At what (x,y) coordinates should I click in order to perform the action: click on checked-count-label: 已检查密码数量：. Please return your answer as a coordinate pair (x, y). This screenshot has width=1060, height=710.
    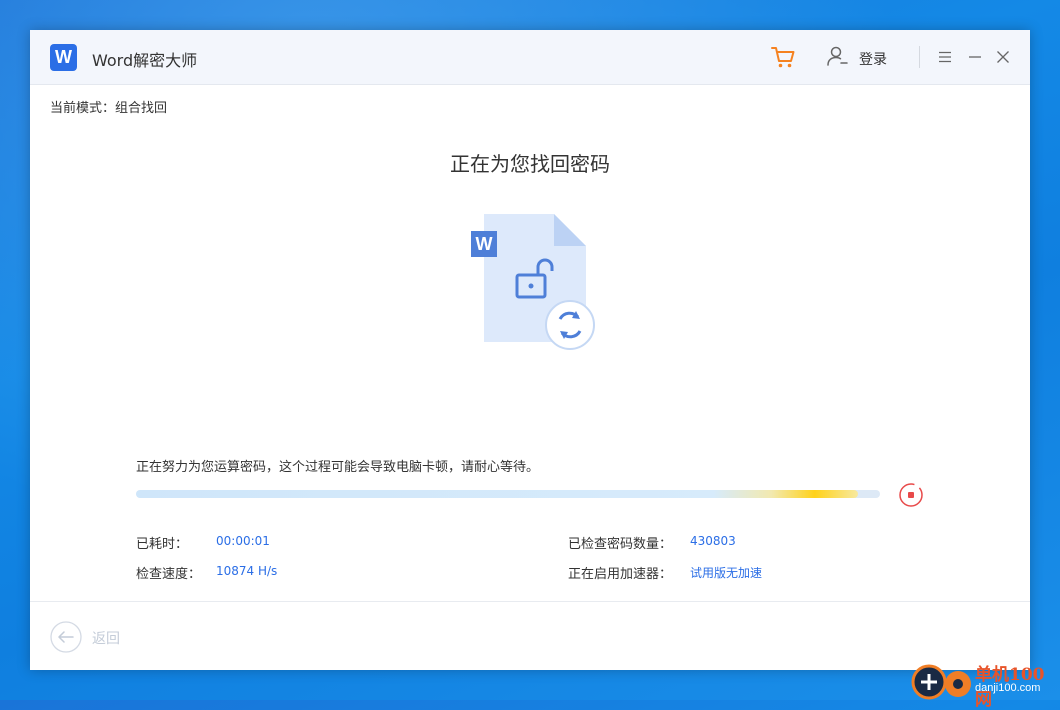
    Looking at the image, I should click on (620, 544).